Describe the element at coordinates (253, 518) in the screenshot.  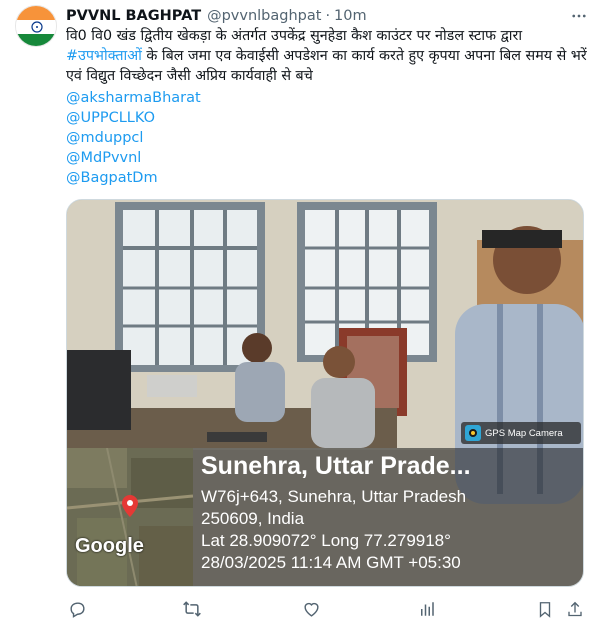
I see `address-line-2: 250609, India` at that location.